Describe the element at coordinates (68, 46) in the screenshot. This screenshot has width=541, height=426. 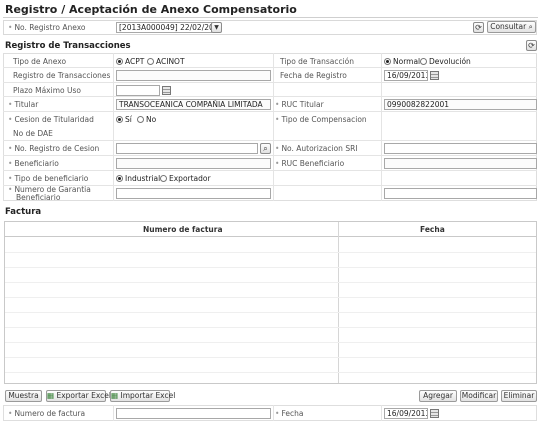
I see `section-transacciones-title: Registro de Transacciones` at that location.